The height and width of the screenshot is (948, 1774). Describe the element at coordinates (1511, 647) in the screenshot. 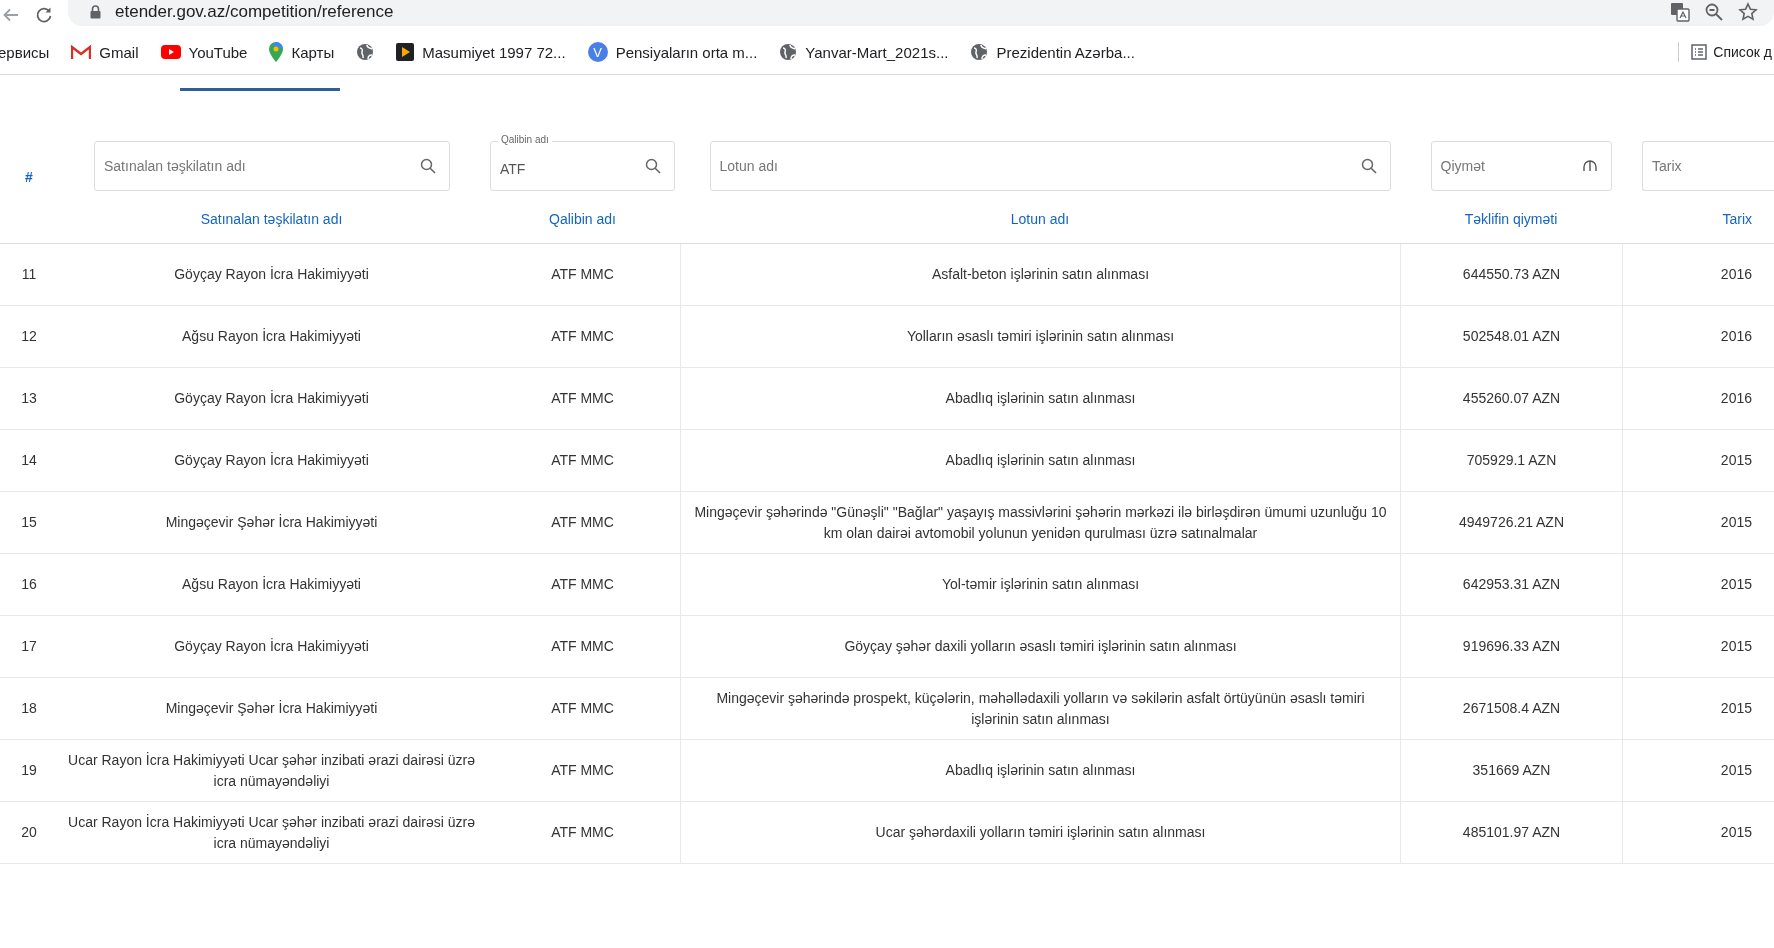

I see `table-cell: 919696.33 AZN` at that location.